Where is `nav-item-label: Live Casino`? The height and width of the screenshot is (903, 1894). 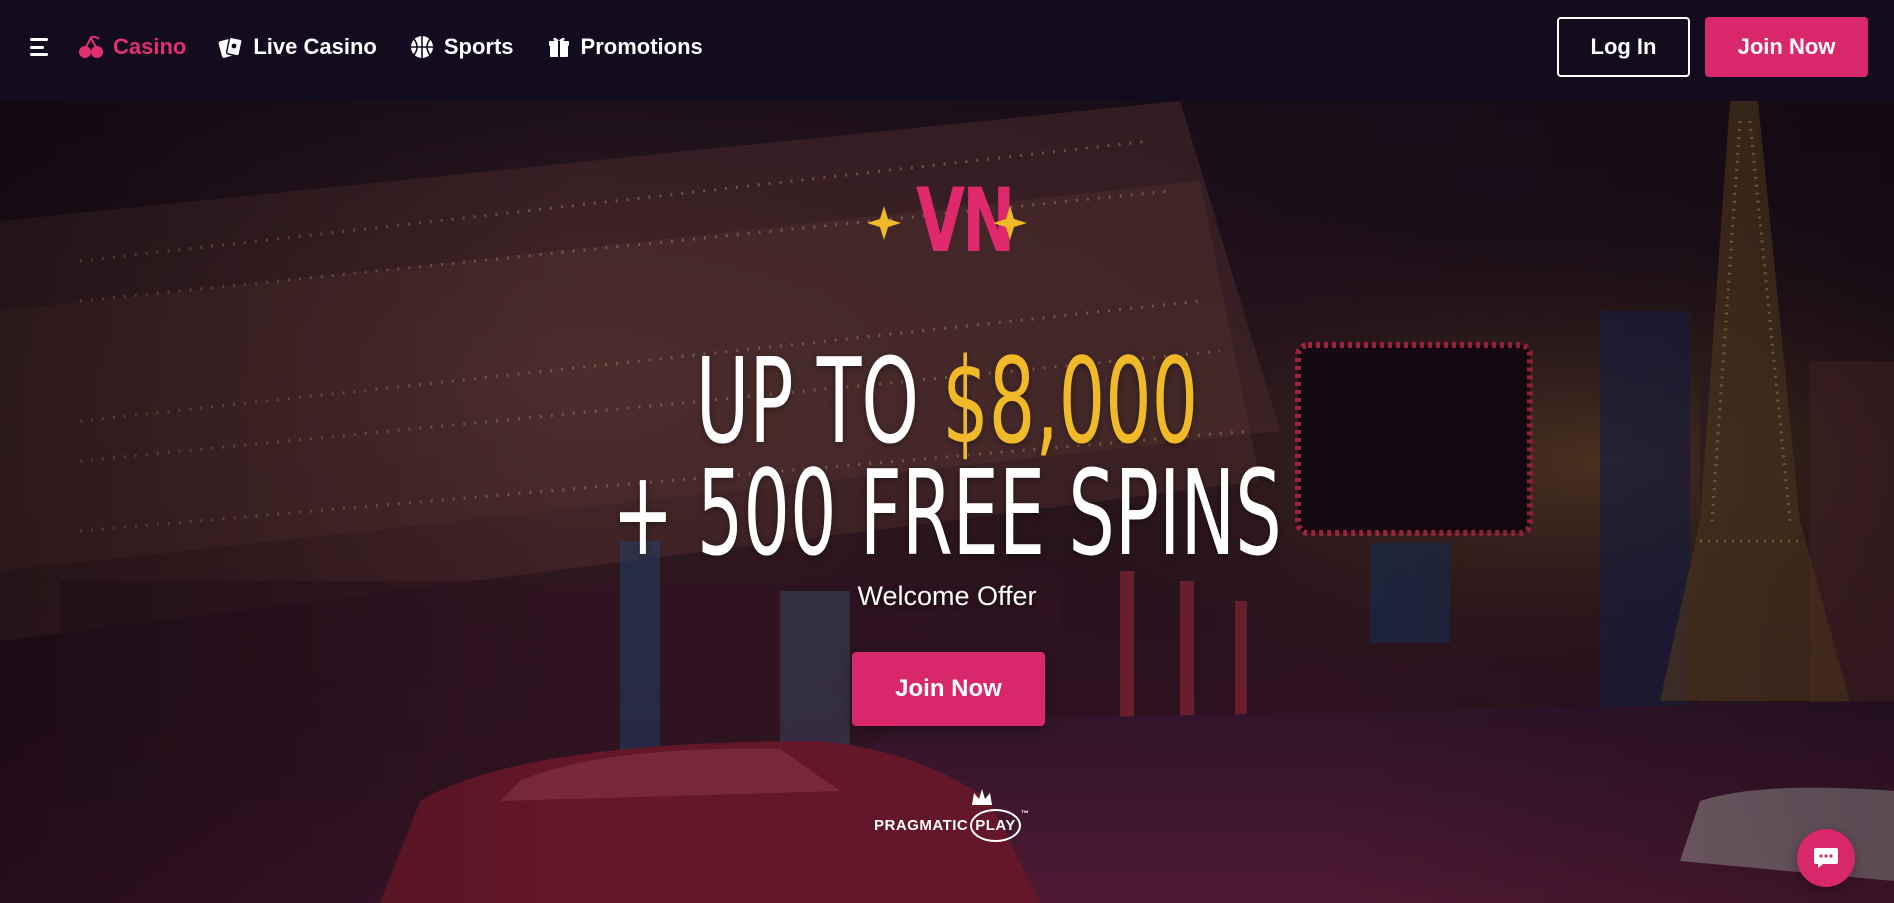
nav-item-label: Live Casino is located at coordinates (315, 46).